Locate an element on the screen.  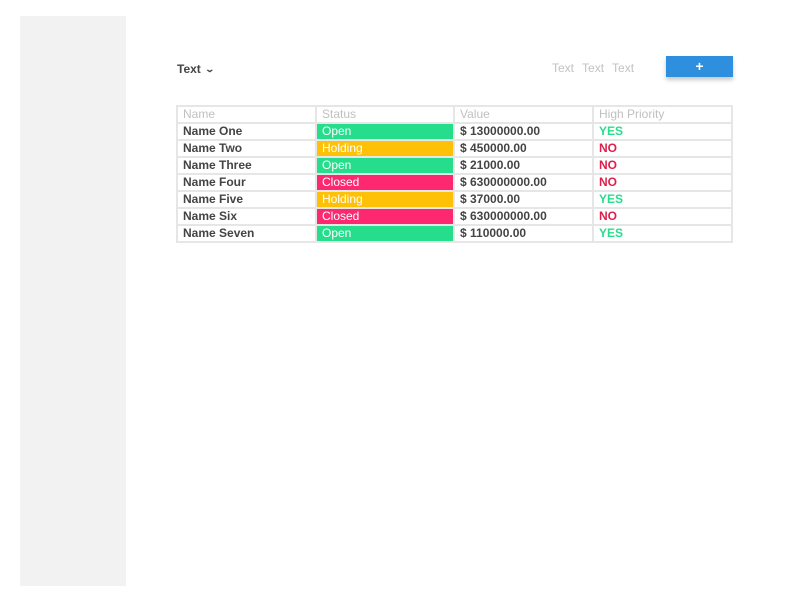
toolbar-link-2: Text is located at coordinates (593, 68).